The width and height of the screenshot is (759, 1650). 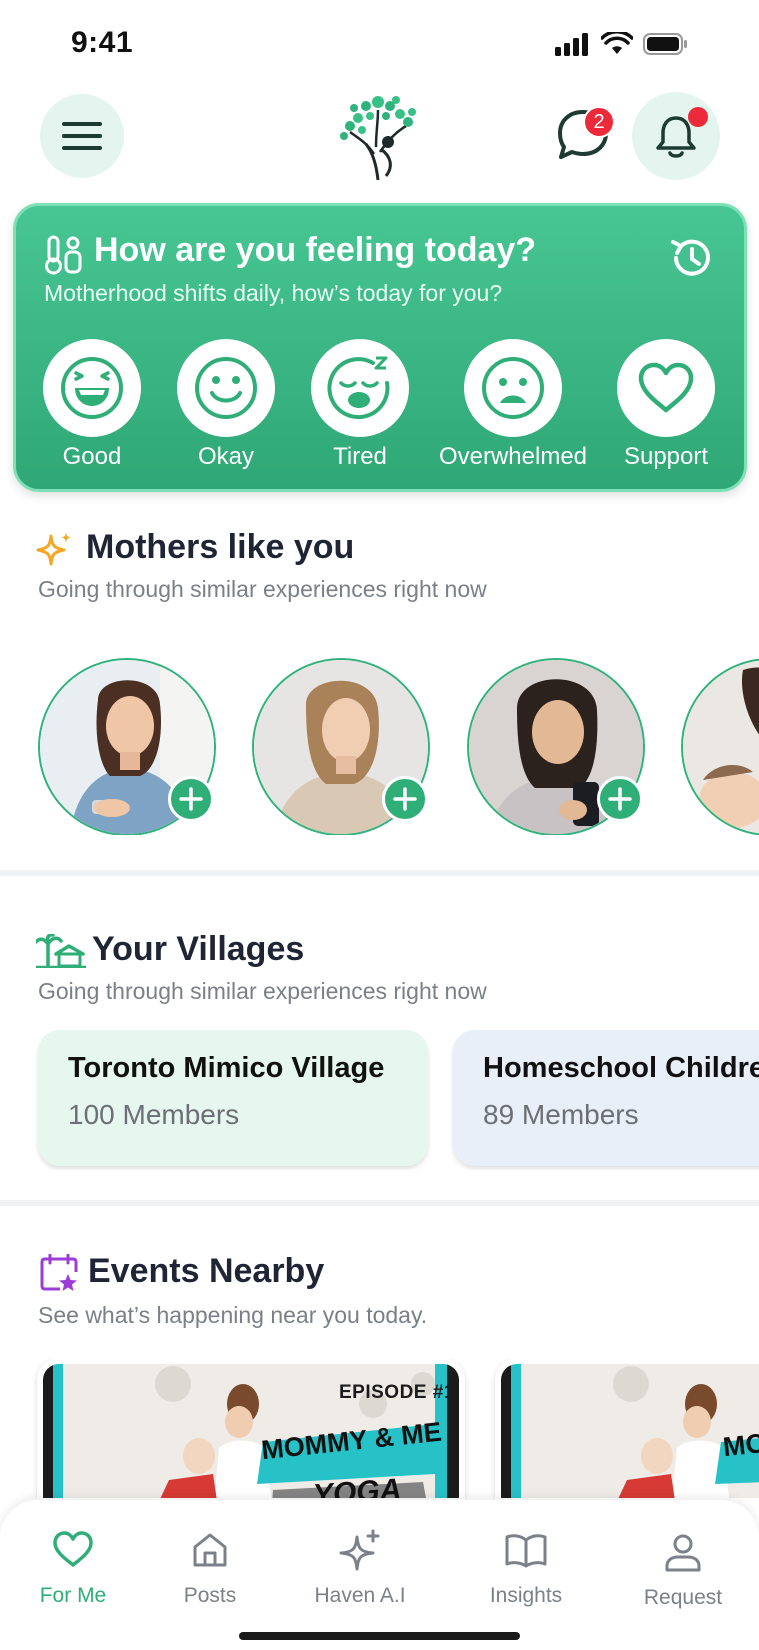 I want to click on battery-icon, so click(x=665, y=44).